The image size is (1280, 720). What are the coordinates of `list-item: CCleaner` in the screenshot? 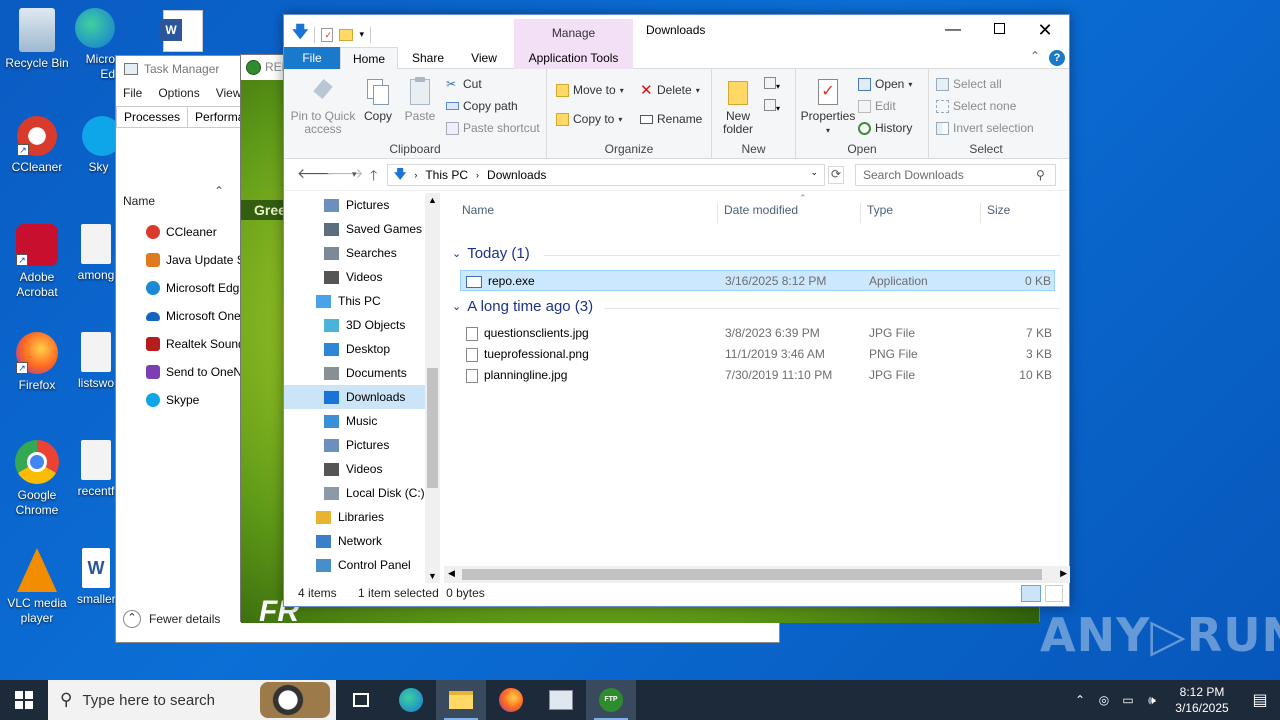 It's located at (198, 232).